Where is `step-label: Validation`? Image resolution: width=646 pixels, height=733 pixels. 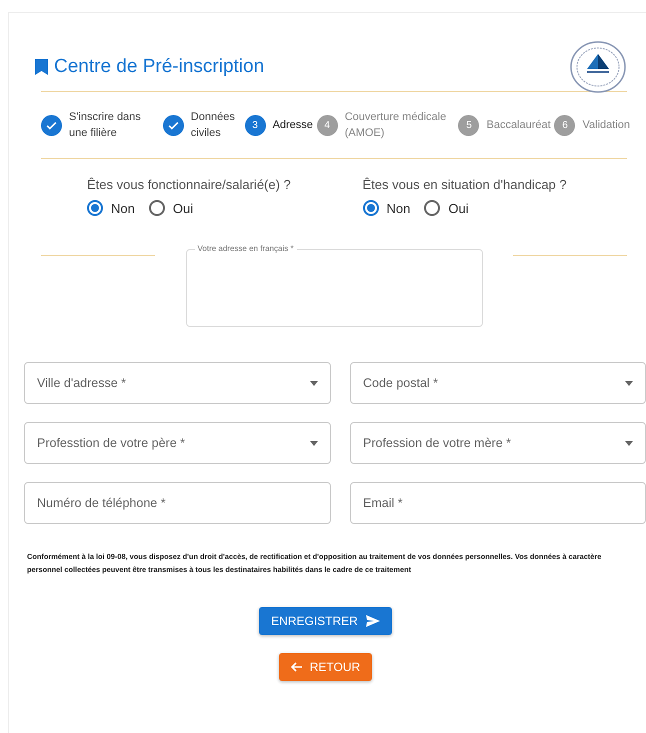 step-label: Validation is located at coordinates (606, 125).